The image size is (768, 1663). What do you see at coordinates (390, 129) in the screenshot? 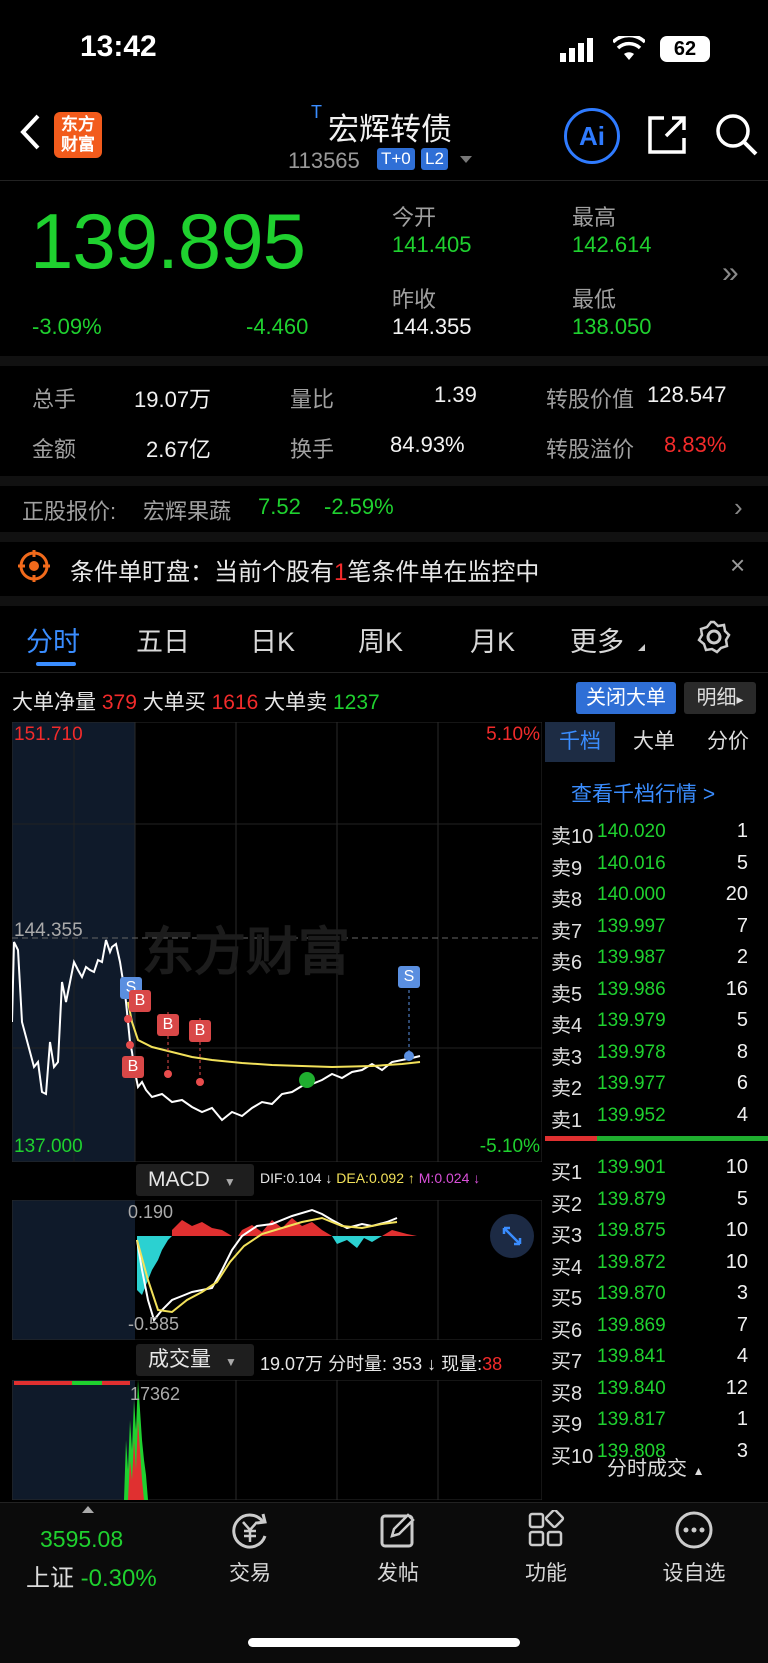
I see `page-title: 宏辉转债` at bounding box center [390, 129].